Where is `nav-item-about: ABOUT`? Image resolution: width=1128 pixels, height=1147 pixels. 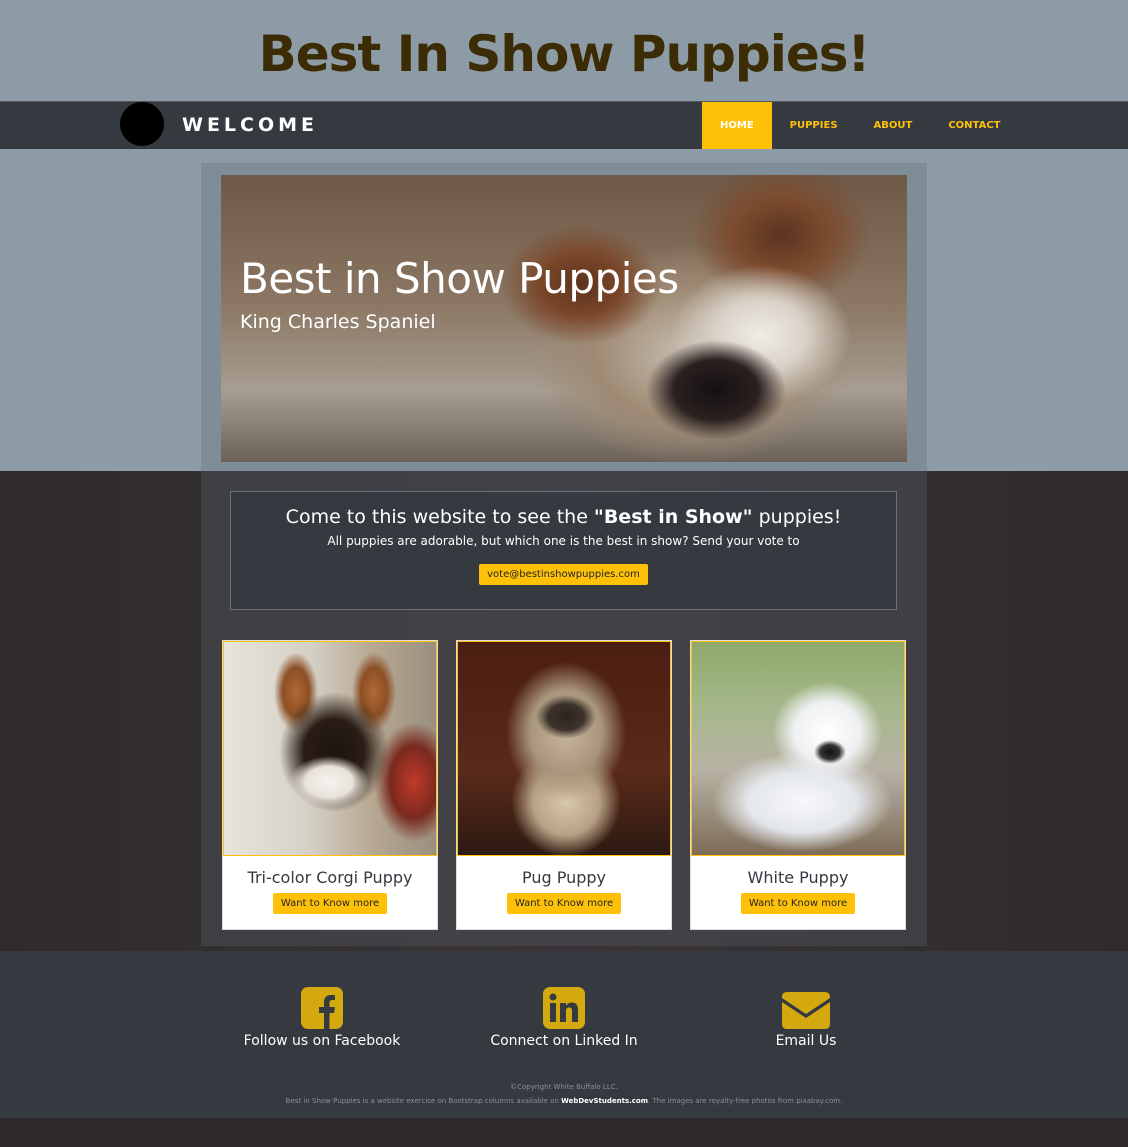
nav-item-about: ABOUT is located at coordinates (893, 125).